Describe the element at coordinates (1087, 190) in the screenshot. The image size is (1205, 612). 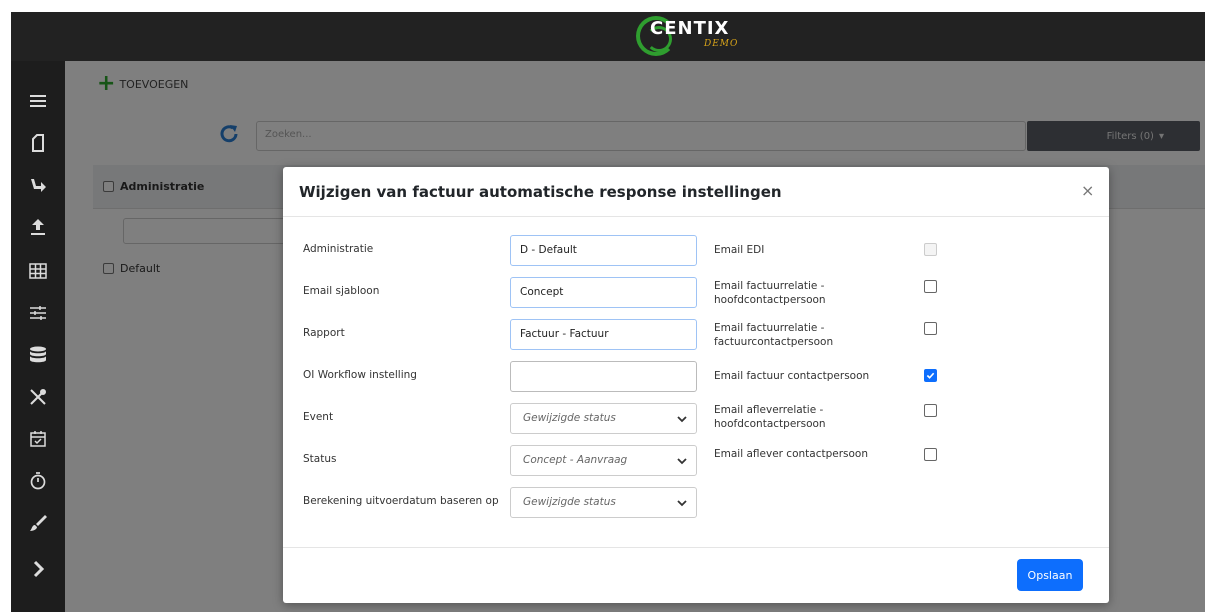
I see `close-icon: ×` at that location.